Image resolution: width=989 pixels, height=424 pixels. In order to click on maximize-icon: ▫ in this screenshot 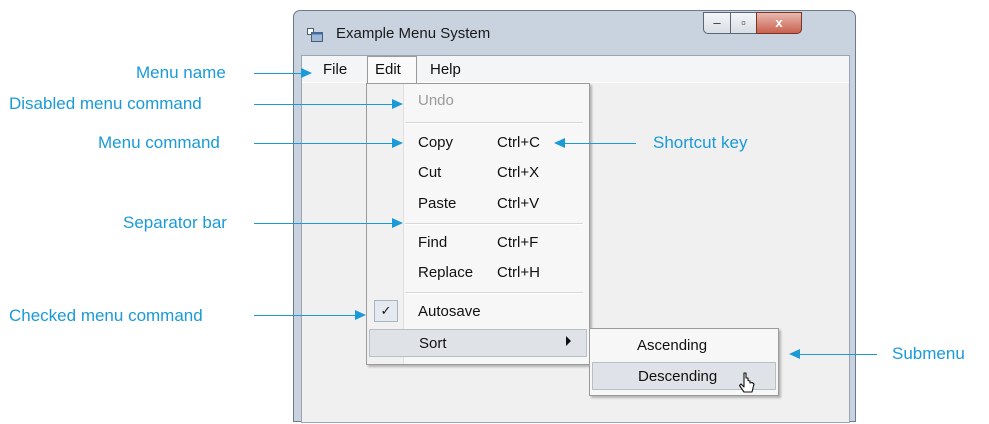, I will do `click(743, 22)`.